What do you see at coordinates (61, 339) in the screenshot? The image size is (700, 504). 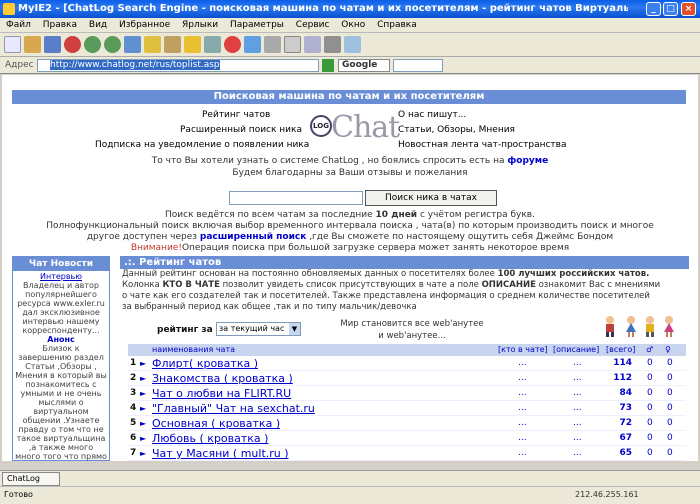 I see `sidebar-anons-heading: Анонс` at bounding box center [61, 339].